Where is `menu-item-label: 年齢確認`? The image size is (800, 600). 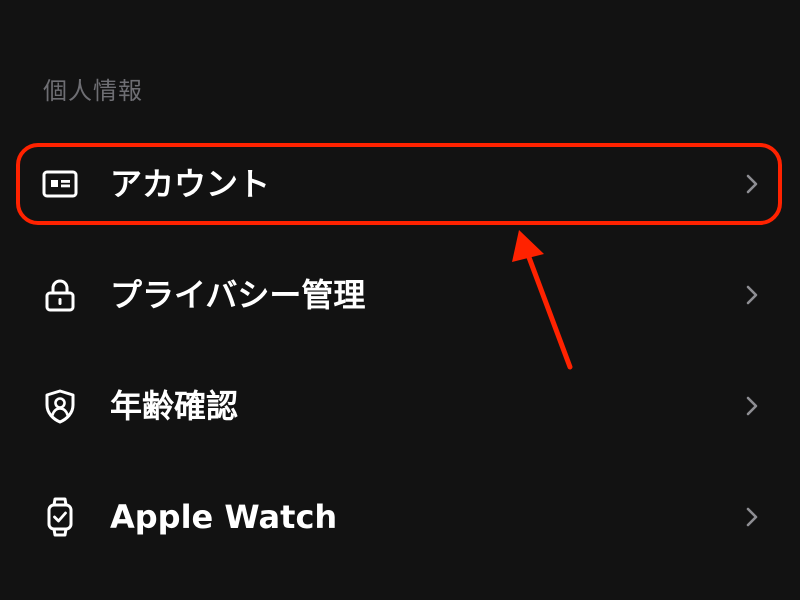
menu-item-label: 年齢確認 is located at coordinates (174, 406).